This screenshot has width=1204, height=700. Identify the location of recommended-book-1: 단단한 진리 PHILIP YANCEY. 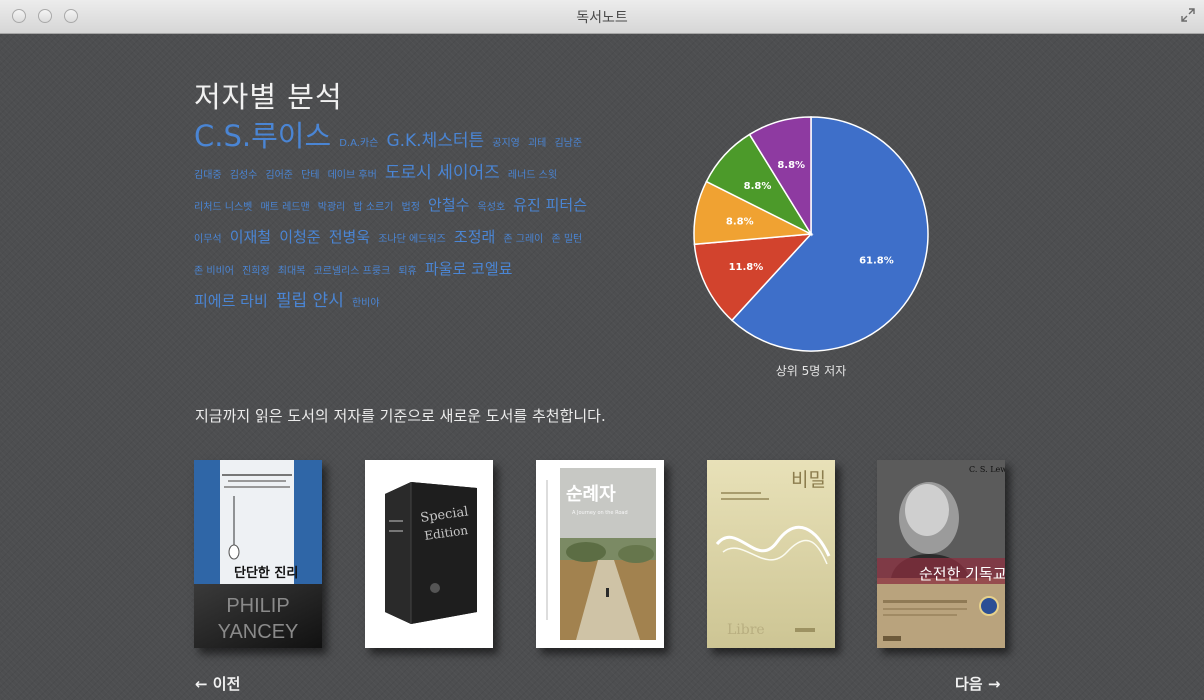
(258, 554).